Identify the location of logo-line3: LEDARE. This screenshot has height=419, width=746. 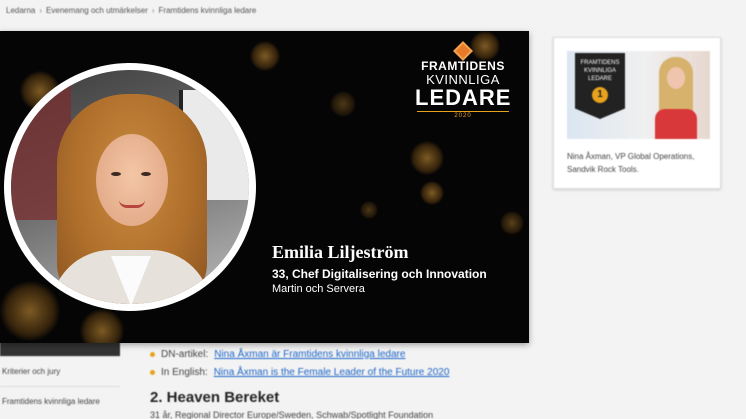
(463, 97).